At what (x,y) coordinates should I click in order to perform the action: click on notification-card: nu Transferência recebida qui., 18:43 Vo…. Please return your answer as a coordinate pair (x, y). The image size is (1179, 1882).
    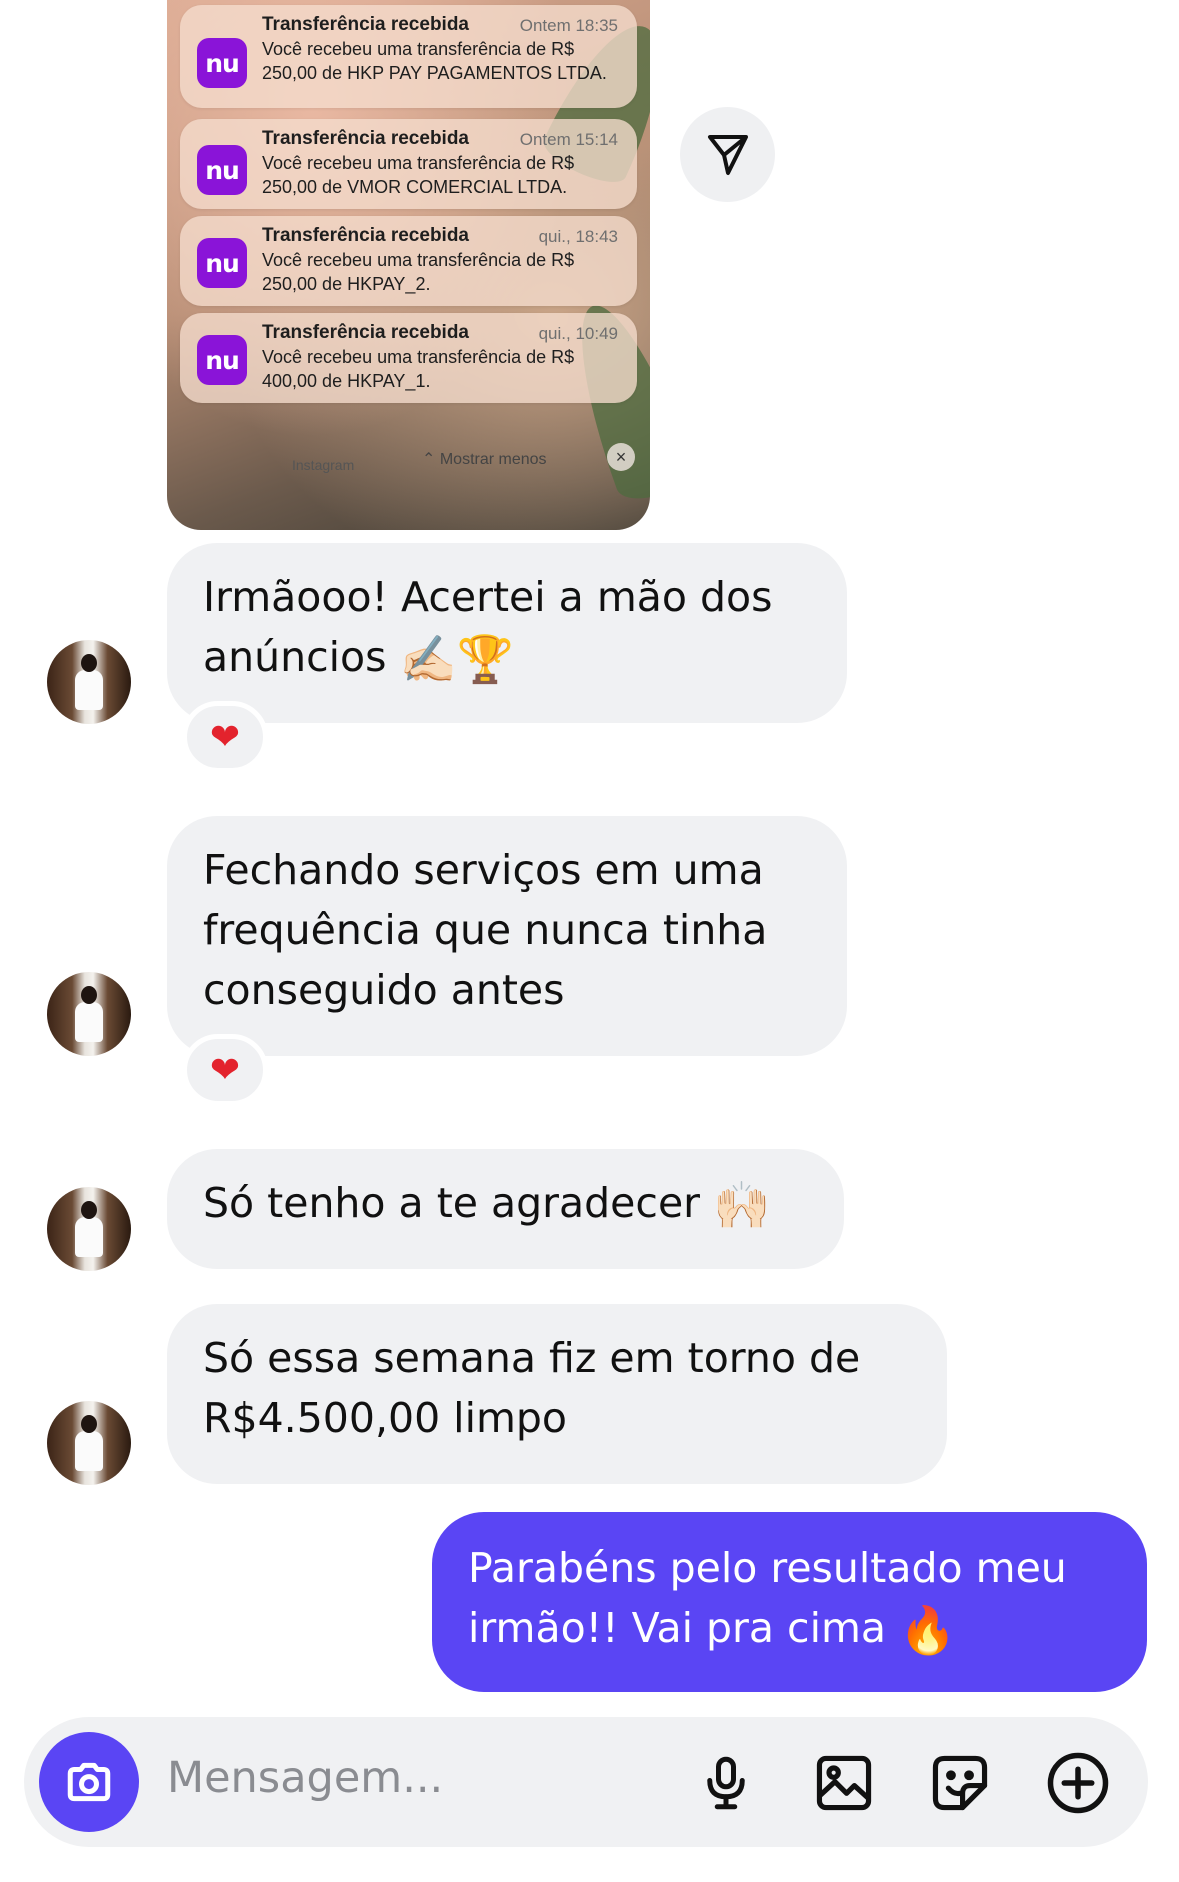
    Looking at the image, I should click on (408, 261).